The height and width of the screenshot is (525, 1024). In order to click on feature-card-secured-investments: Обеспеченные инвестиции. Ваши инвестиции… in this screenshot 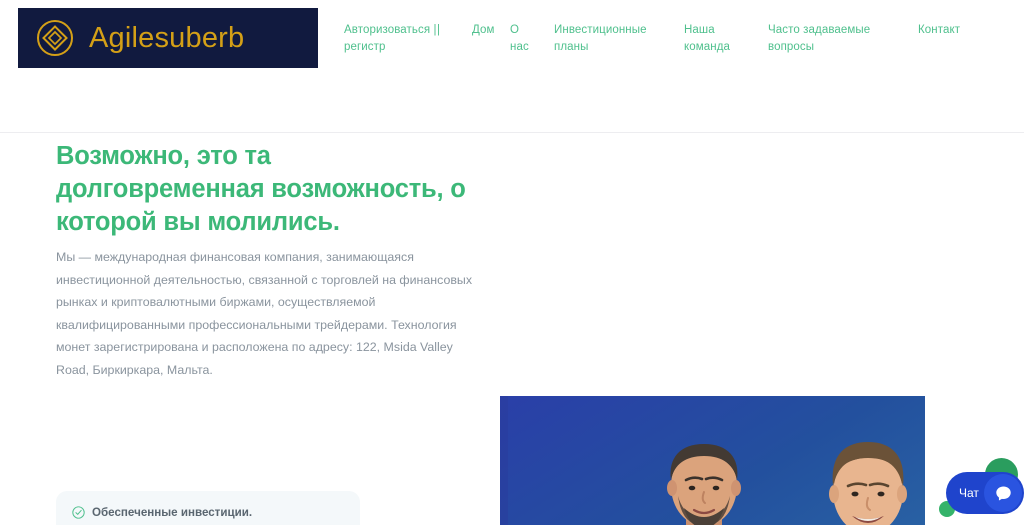, I will do `click(208, 508)`.